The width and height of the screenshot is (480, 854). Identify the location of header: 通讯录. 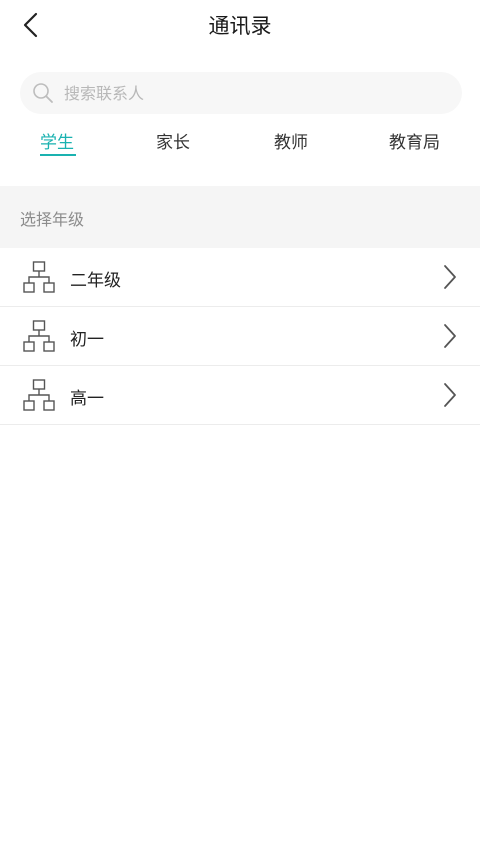
(240, 25).